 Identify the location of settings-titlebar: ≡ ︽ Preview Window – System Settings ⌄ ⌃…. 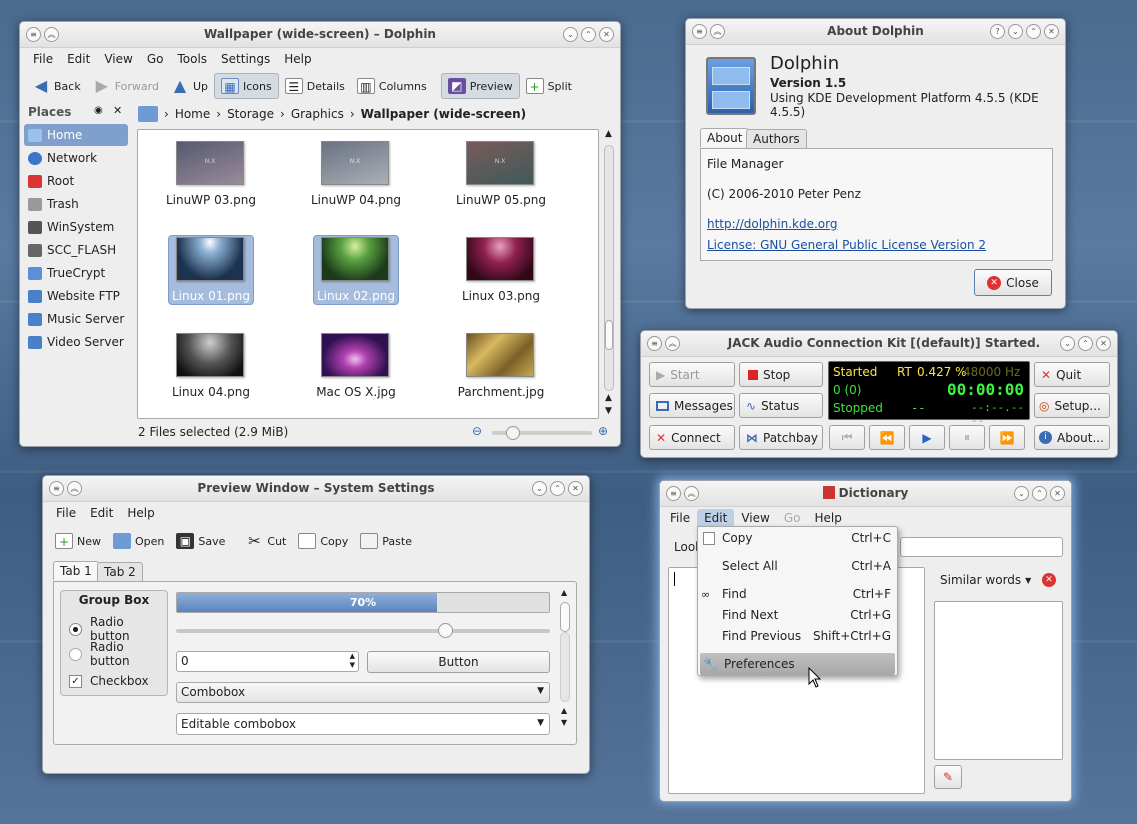
(316, 489).